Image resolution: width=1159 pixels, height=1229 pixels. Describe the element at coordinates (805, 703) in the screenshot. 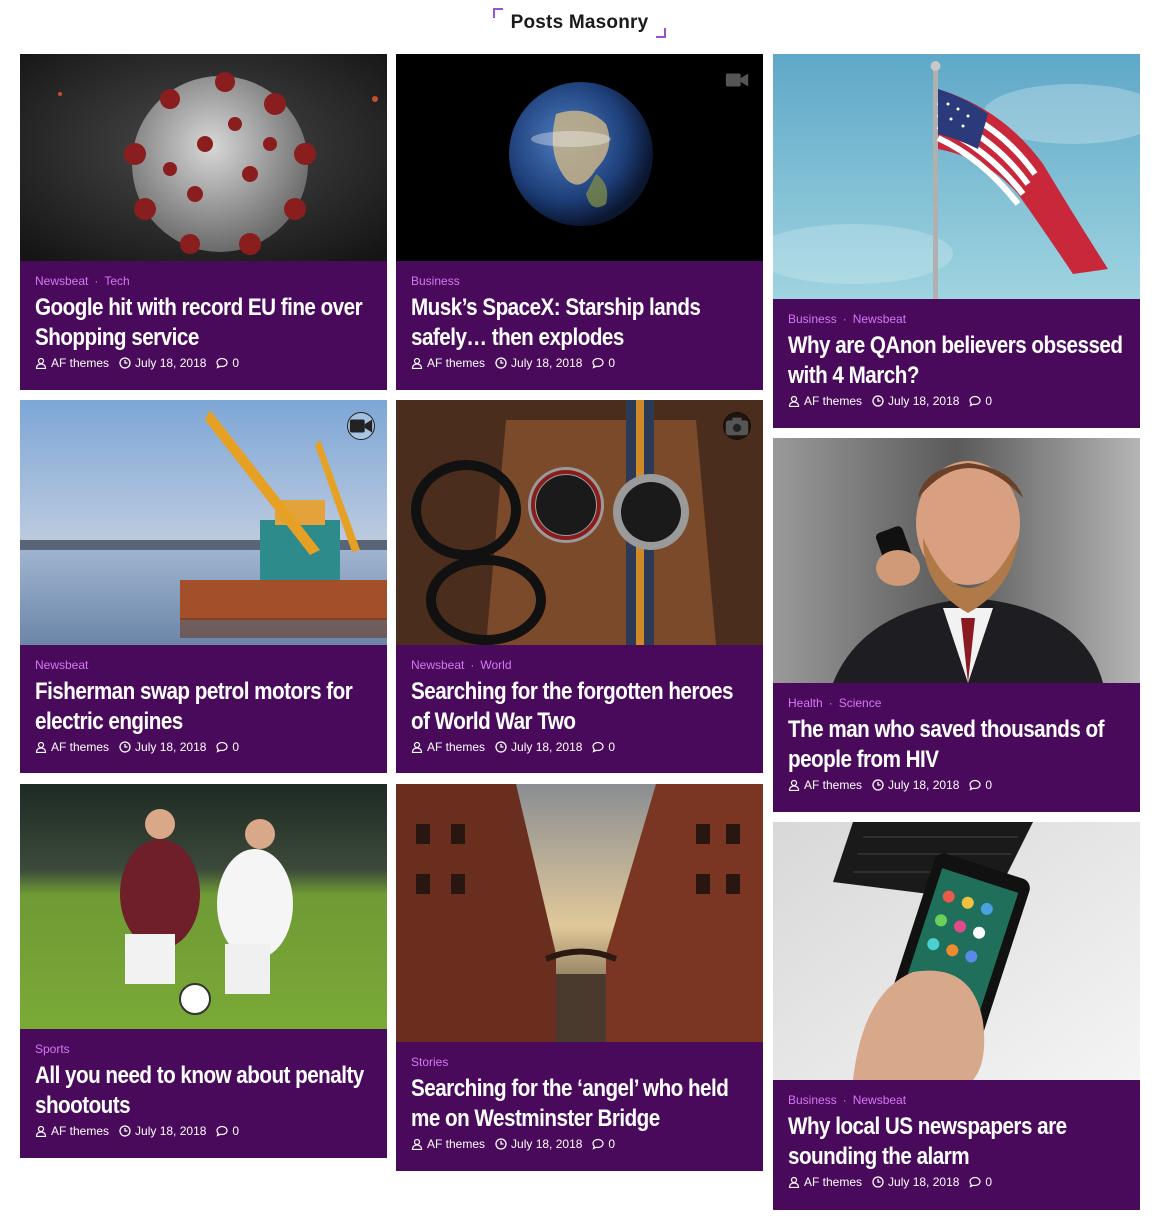

I see `category-link: Health` at that location.